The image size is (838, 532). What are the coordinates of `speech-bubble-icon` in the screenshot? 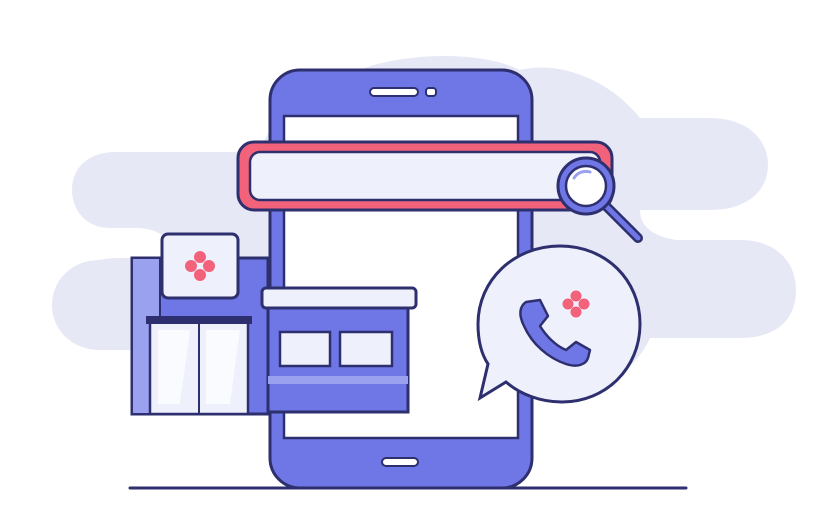 It's located at (559, 324).